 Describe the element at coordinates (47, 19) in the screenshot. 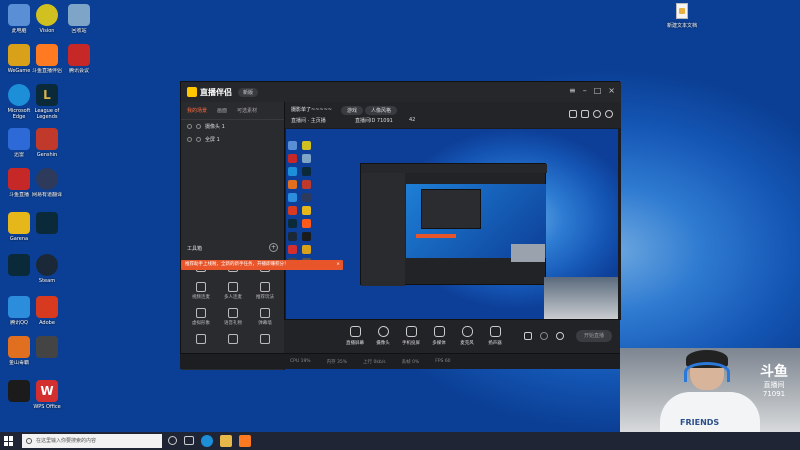

I see `desktop-icon-vision: Vision` at that location.